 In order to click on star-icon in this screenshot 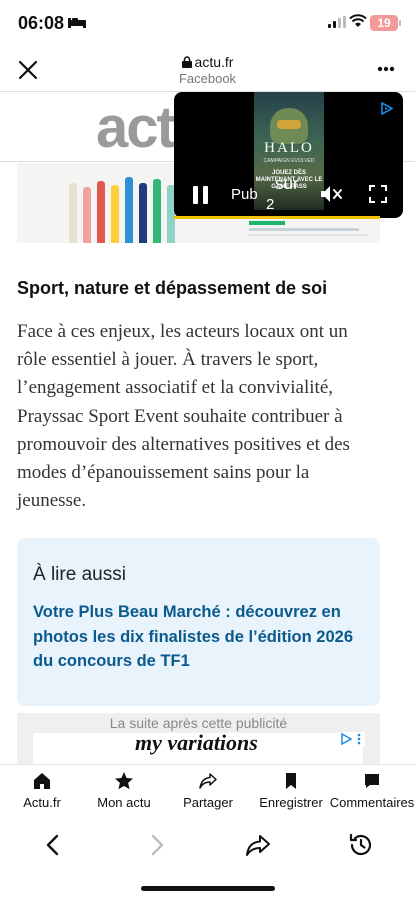, I will do `click(124, 781)`.